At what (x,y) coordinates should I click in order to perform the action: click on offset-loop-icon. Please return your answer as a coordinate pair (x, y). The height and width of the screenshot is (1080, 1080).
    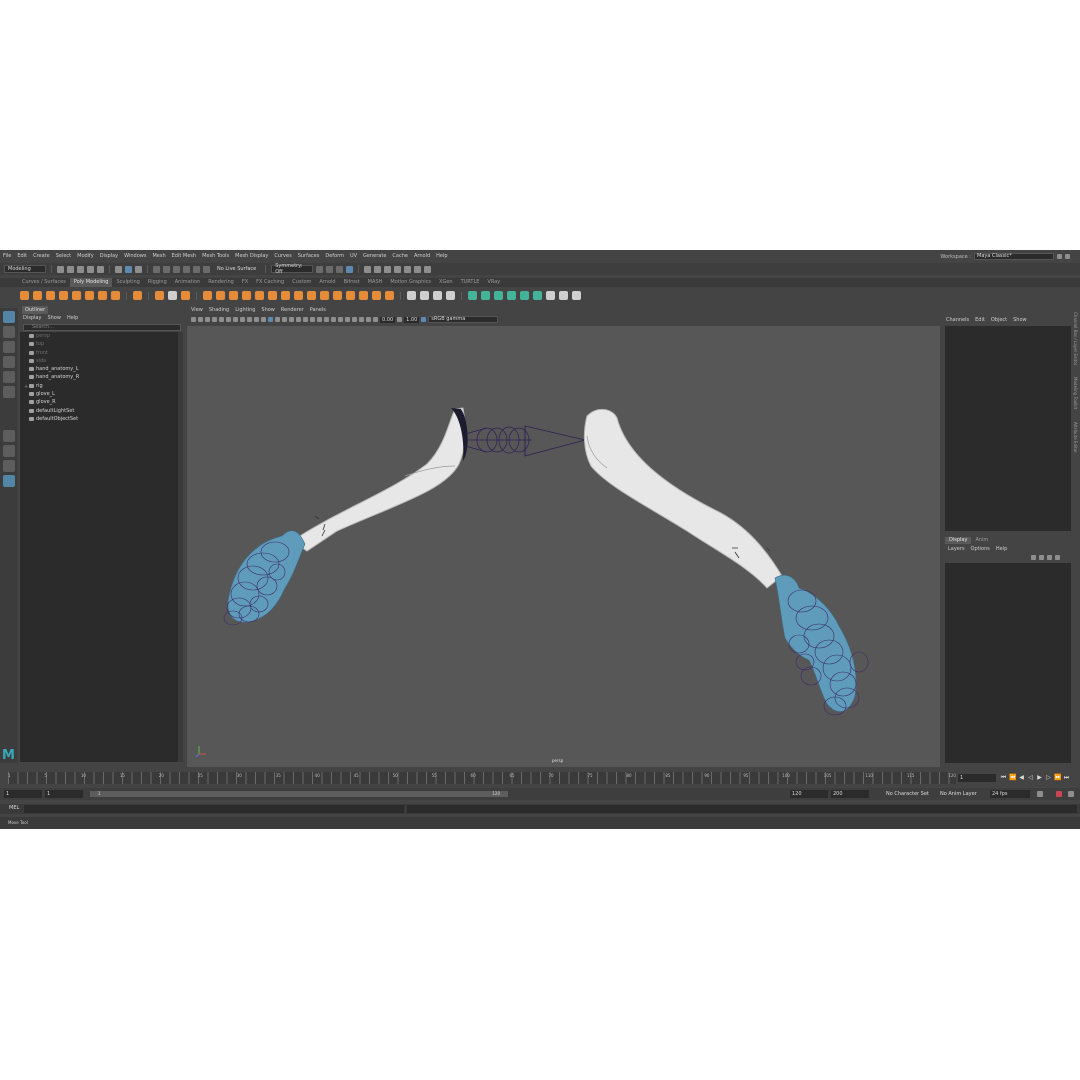
    Looking at the image, I should click on (437, 295).